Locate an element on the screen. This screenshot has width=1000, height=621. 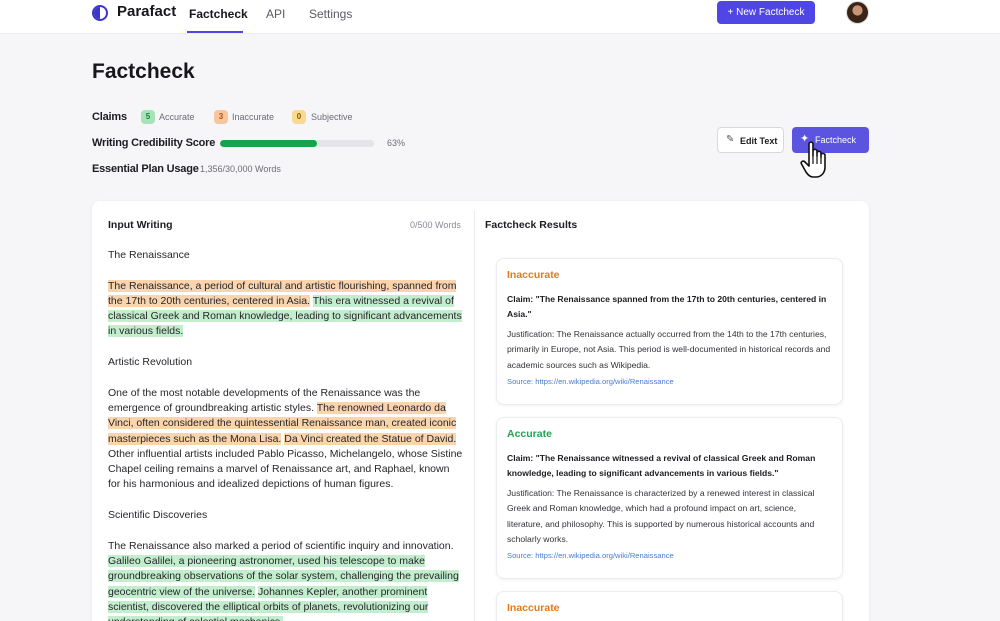
heading-scientific-discoveries: Scientific Discoveries is located at coordinates (158, 515).